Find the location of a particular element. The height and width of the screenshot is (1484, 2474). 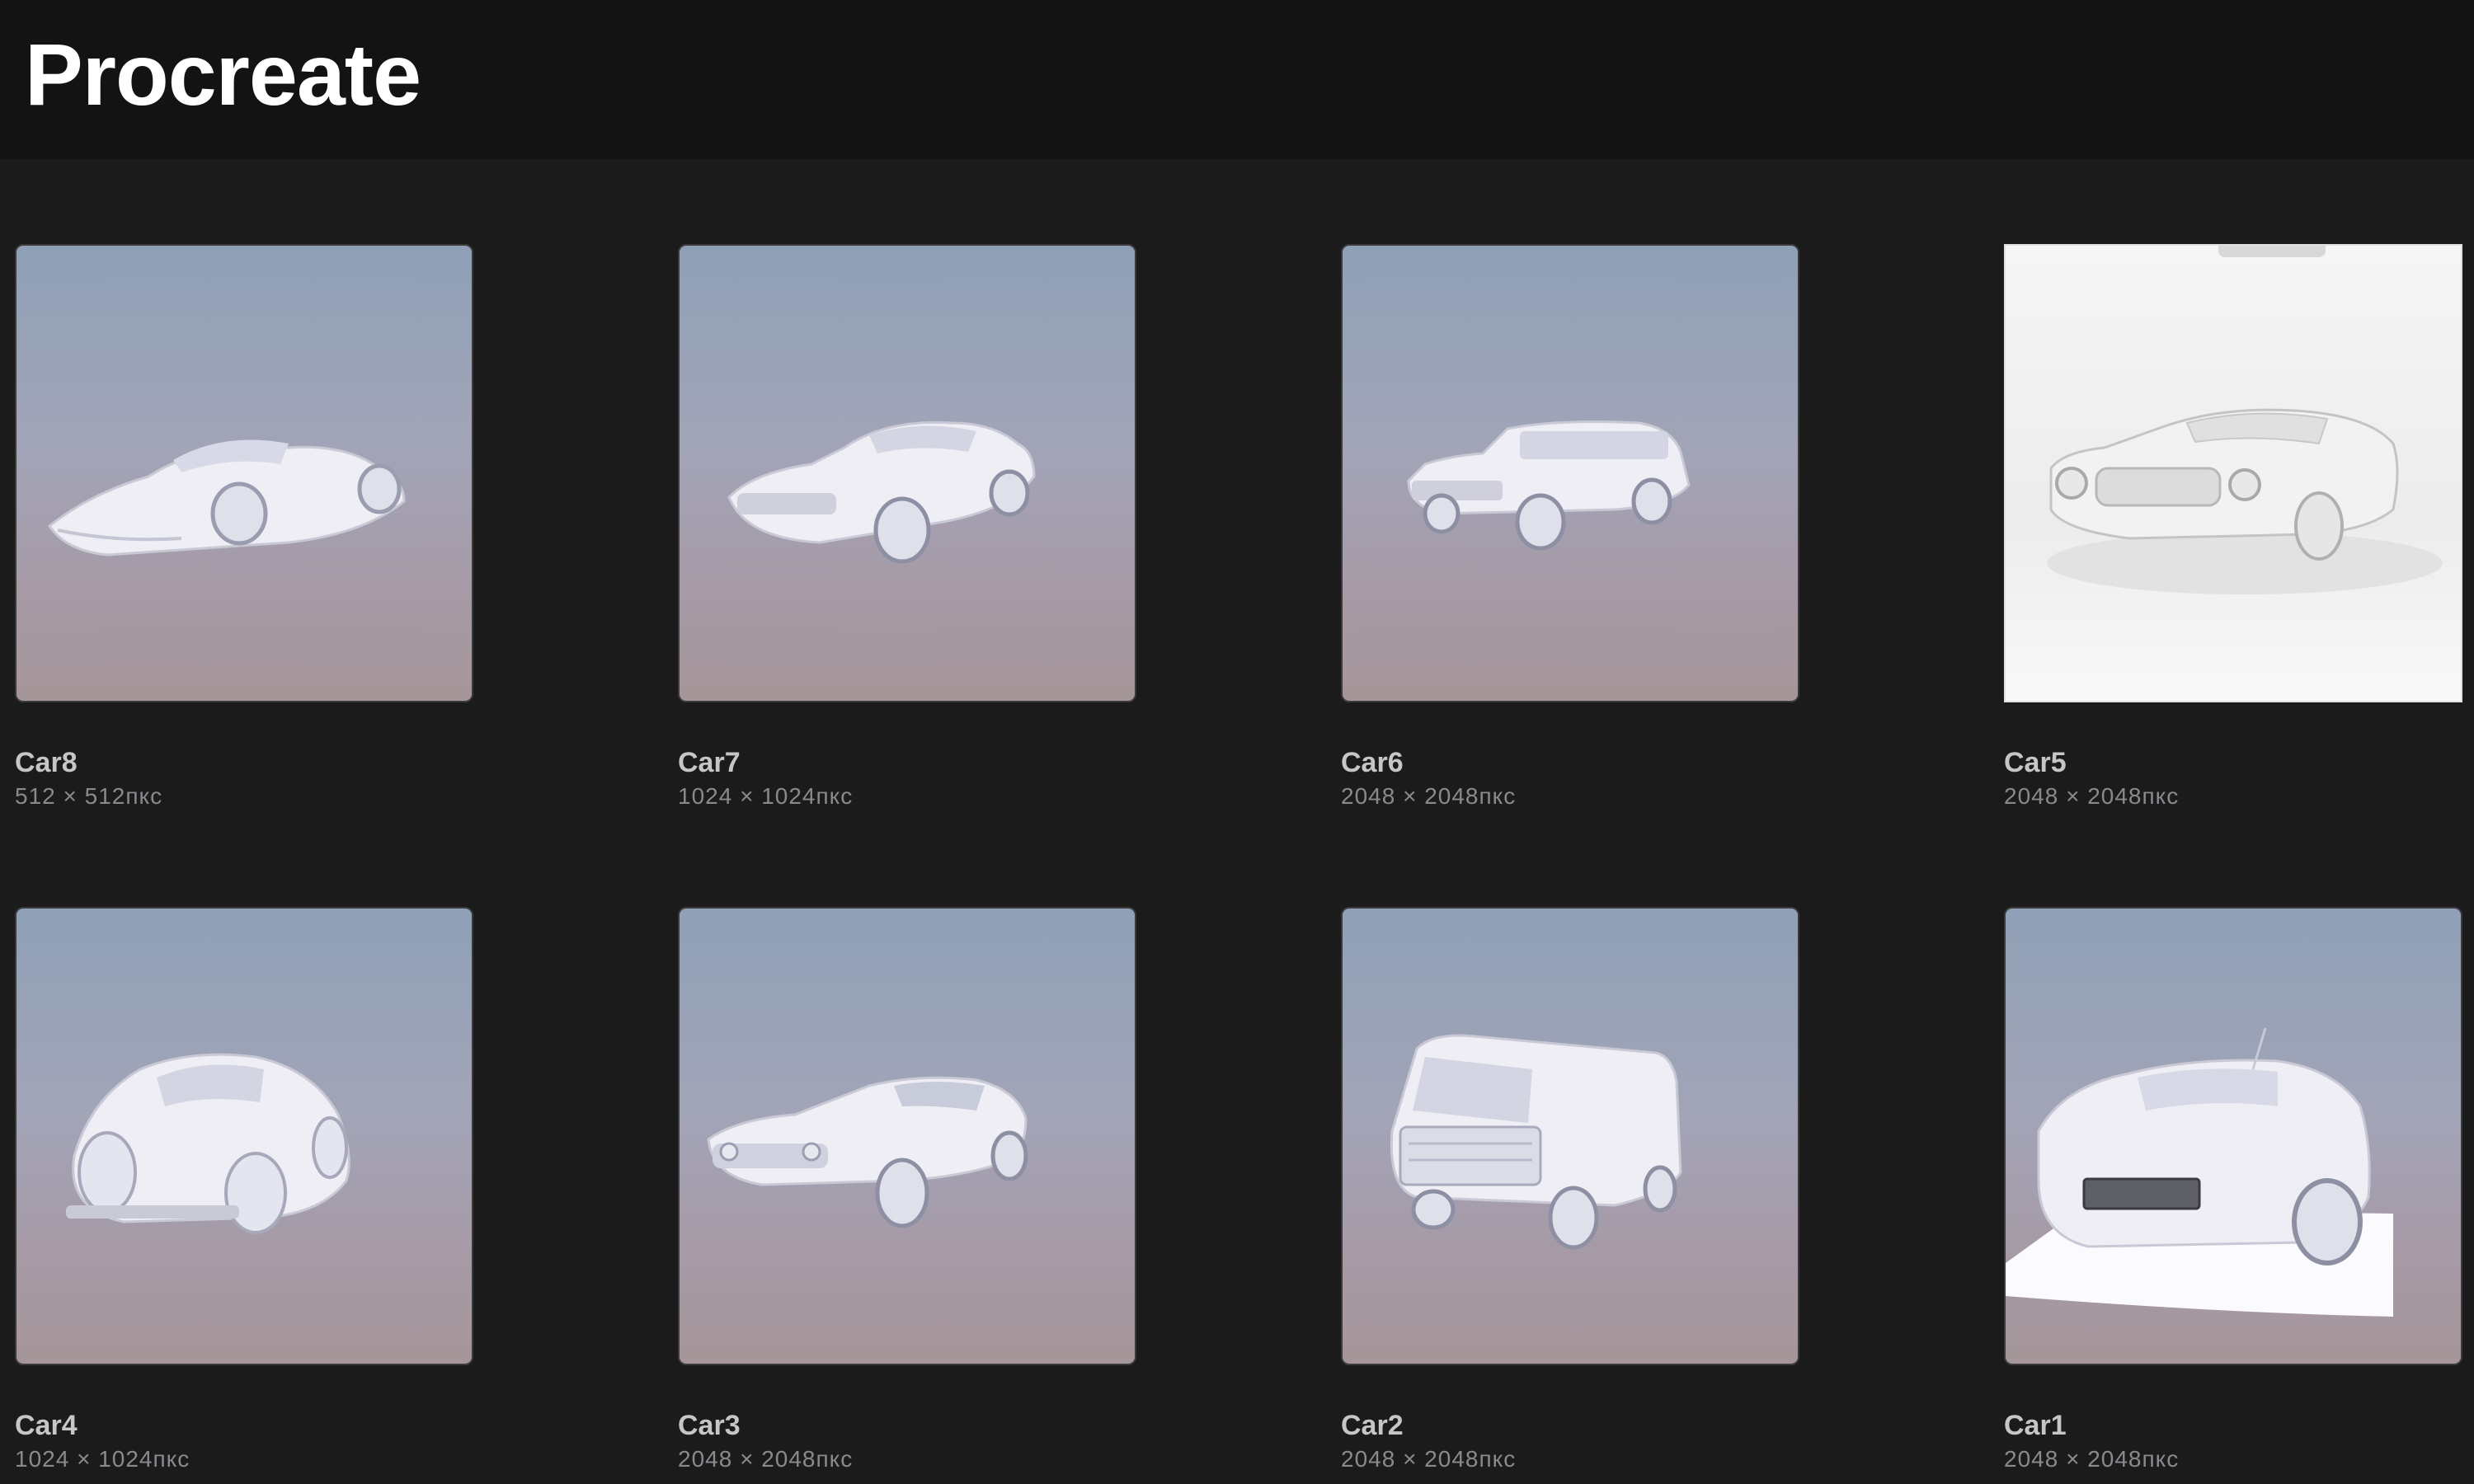

app-header: Procreate is located at coordinates (1237, 79).